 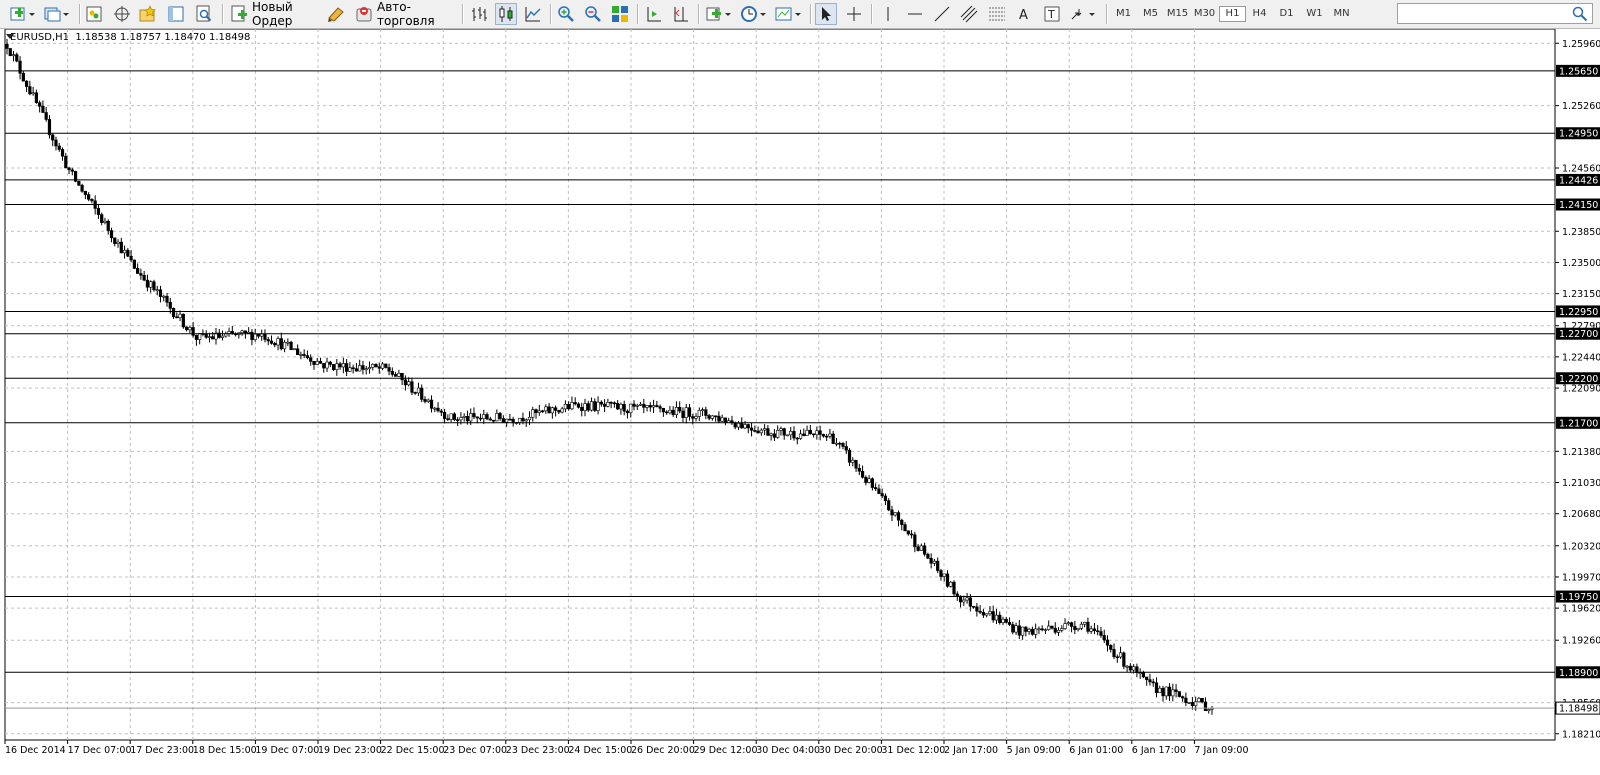 What do you see at coordinates (854, 14) in the screenshot?
I see `crosshair-button` at bounding box center [854, 14].